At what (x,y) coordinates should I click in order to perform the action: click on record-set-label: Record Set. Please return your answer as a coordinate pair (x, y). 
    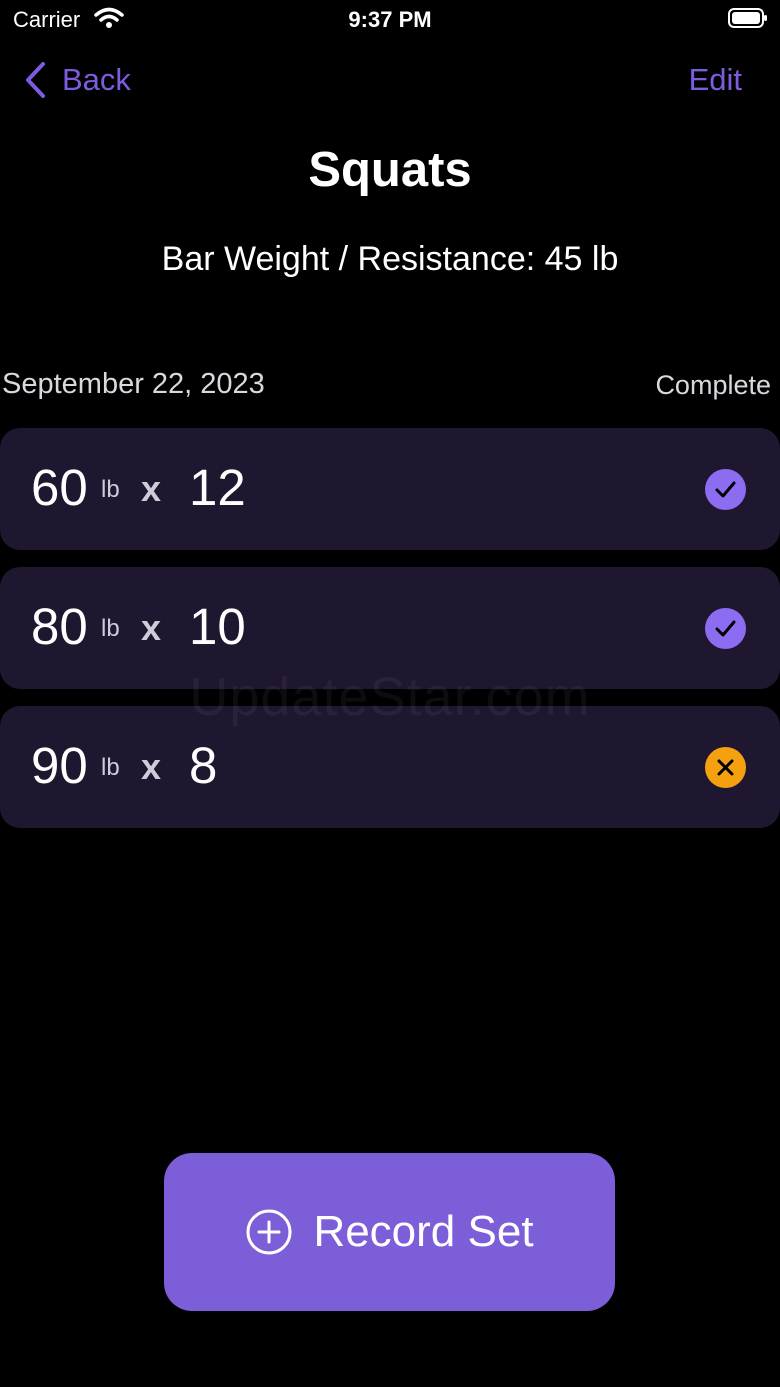
    Looking at the image, I should click on (423, 1231).